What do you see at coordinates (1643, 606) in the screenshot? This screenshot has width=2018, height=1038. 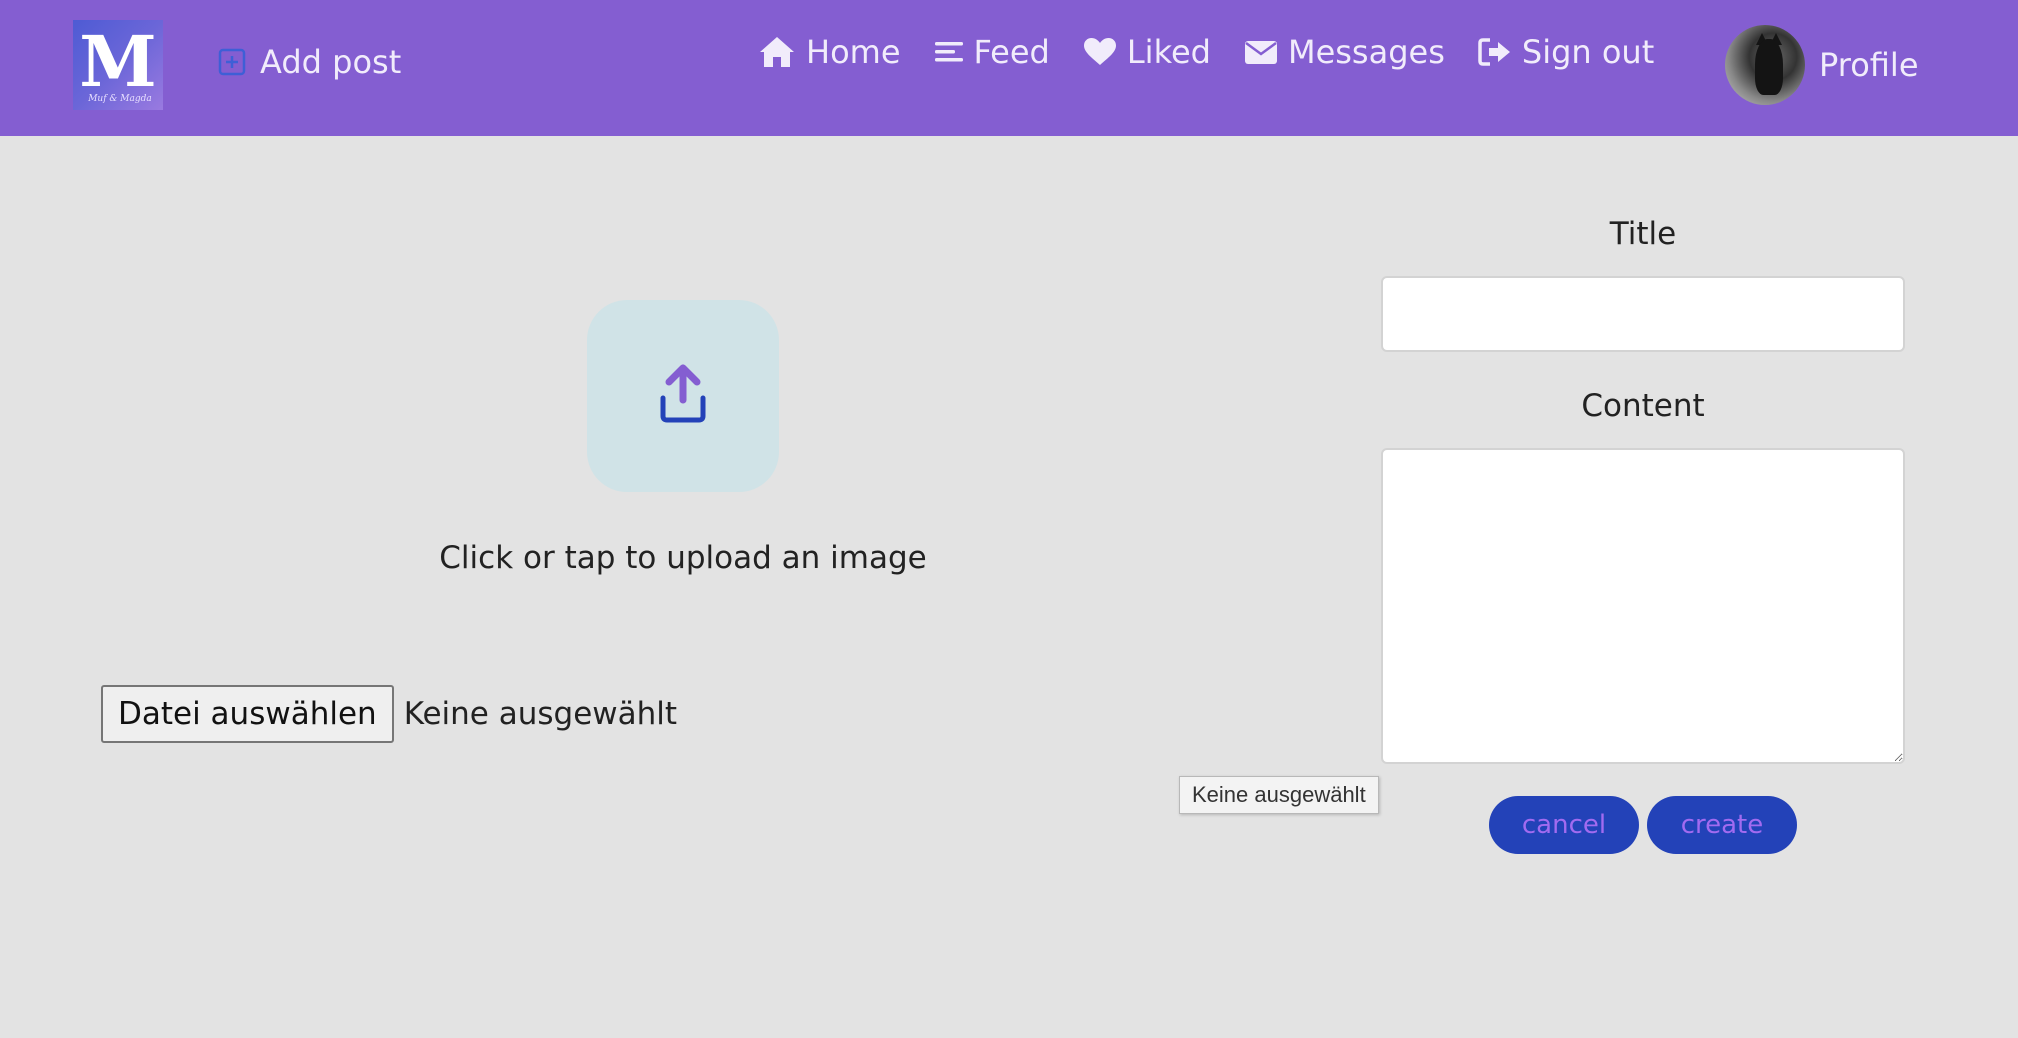 I see `content-textarea` at bounding box center [1643, 606].